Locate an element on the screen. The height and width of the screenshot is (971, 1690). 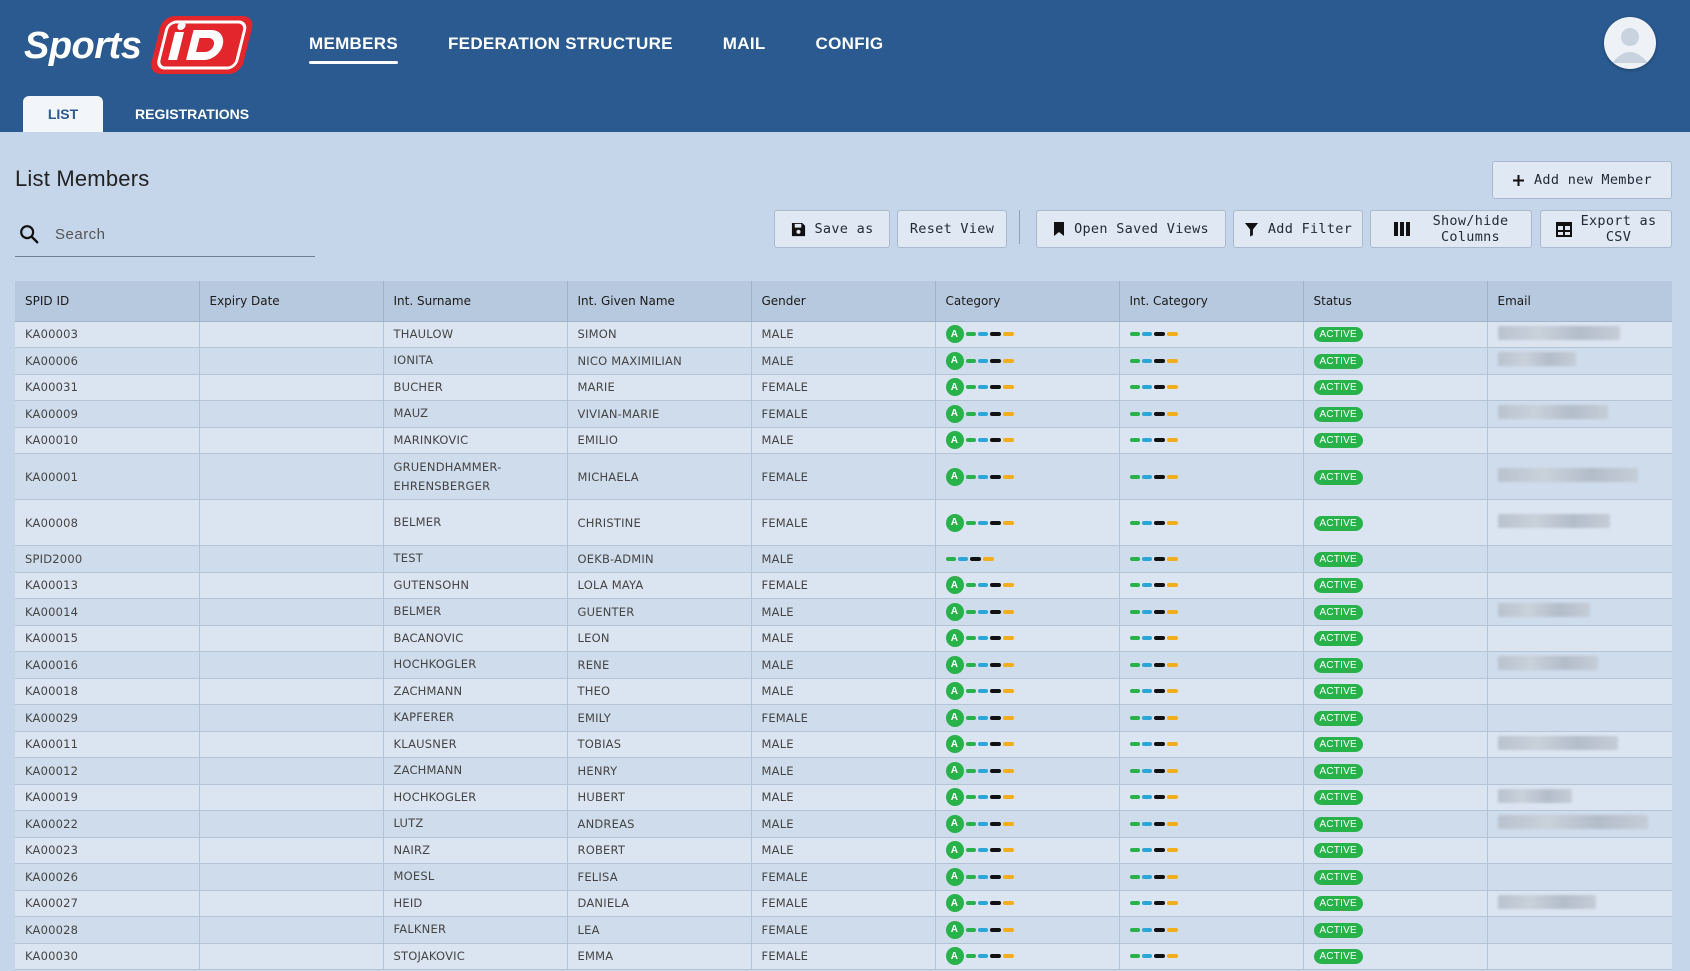
sportsid-logo: Sports is located at coordinates (138, 46).